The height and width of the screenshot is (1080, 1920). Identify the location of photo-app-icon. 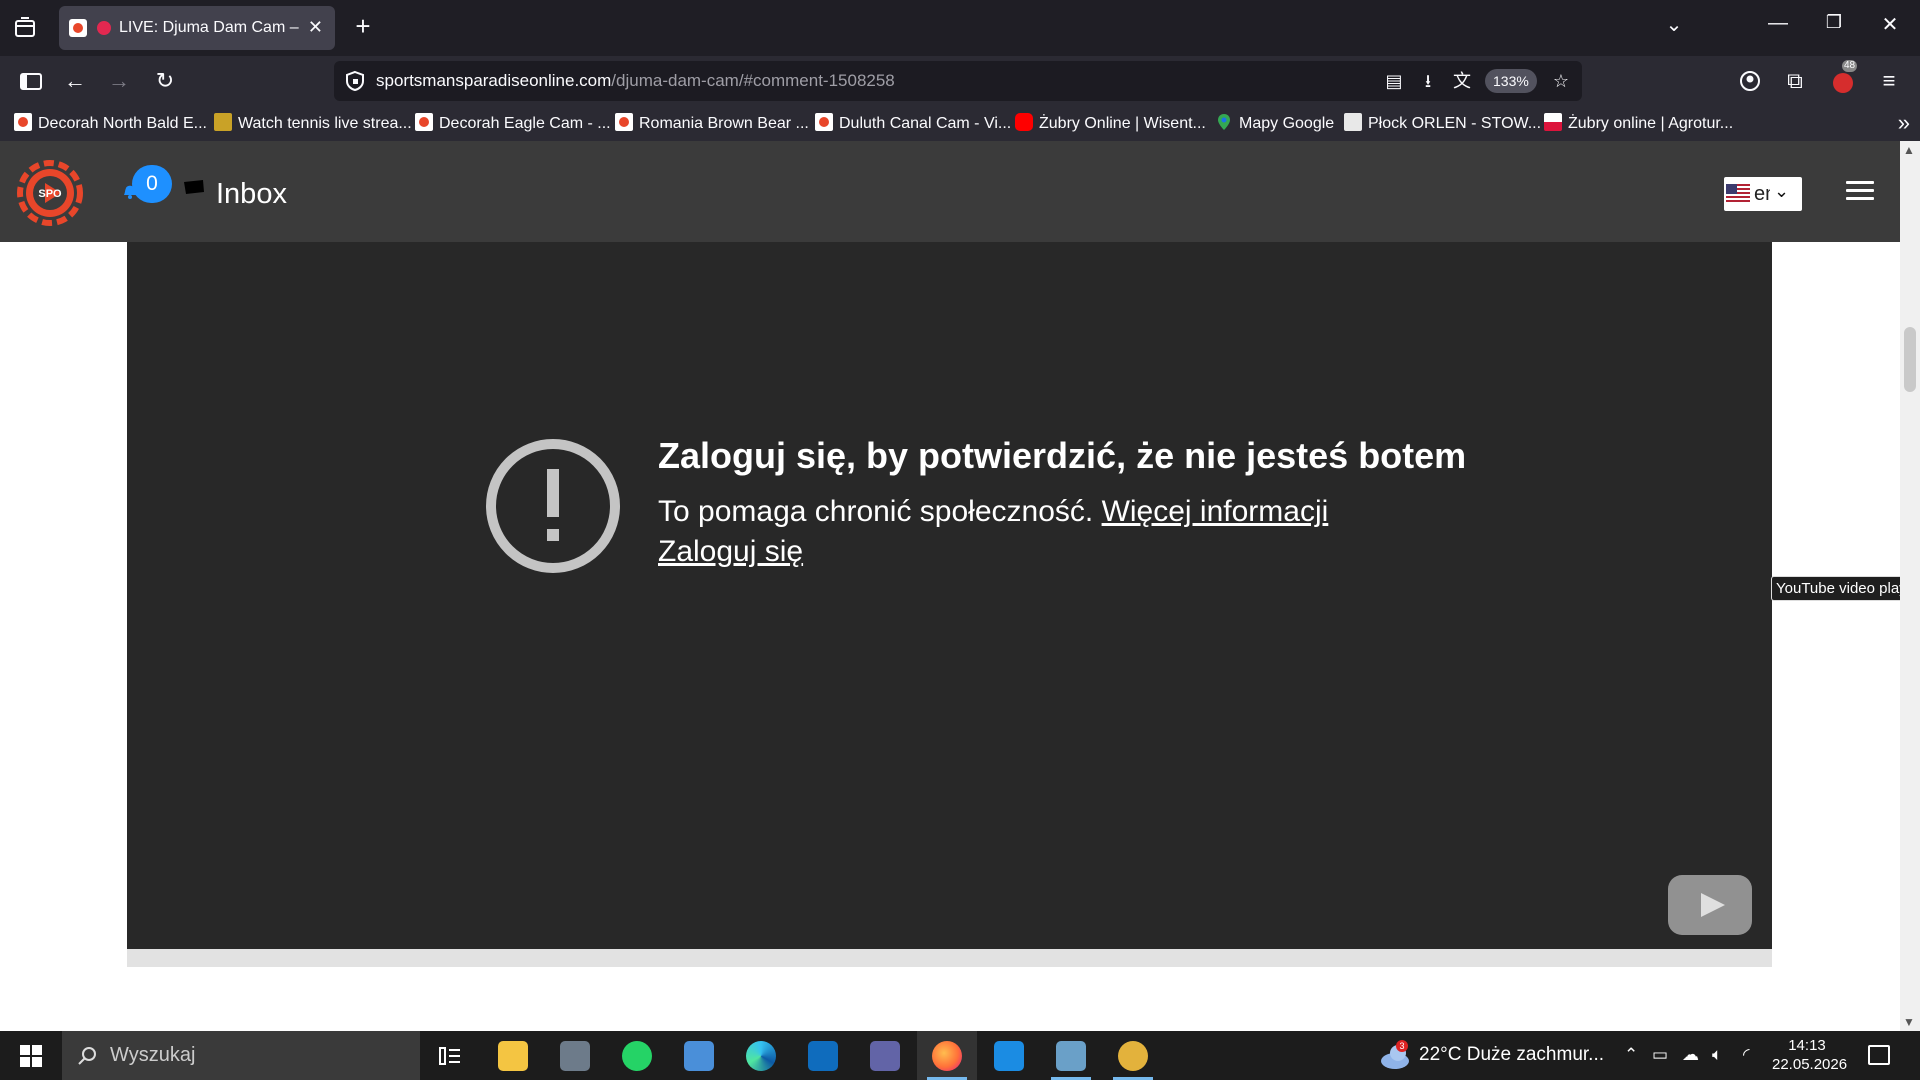
(1071, 1056).